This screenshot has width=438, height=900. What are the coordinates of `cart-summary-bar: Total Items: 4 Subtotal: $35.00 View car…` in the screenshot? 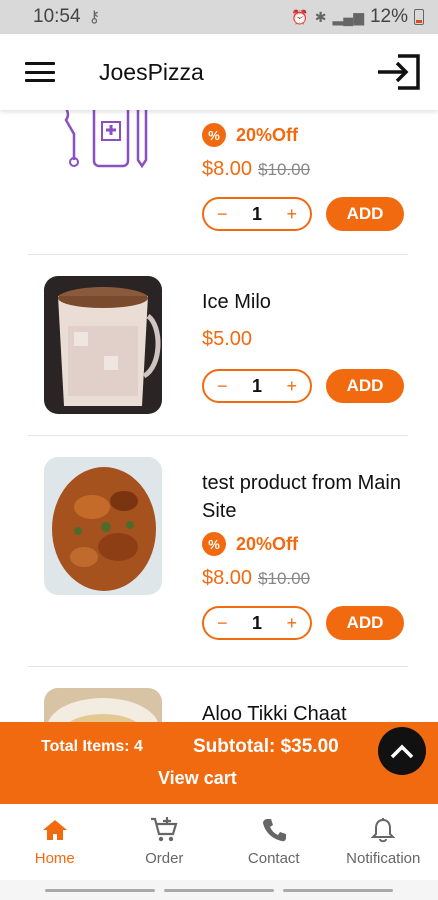 It's located at (219, 763).